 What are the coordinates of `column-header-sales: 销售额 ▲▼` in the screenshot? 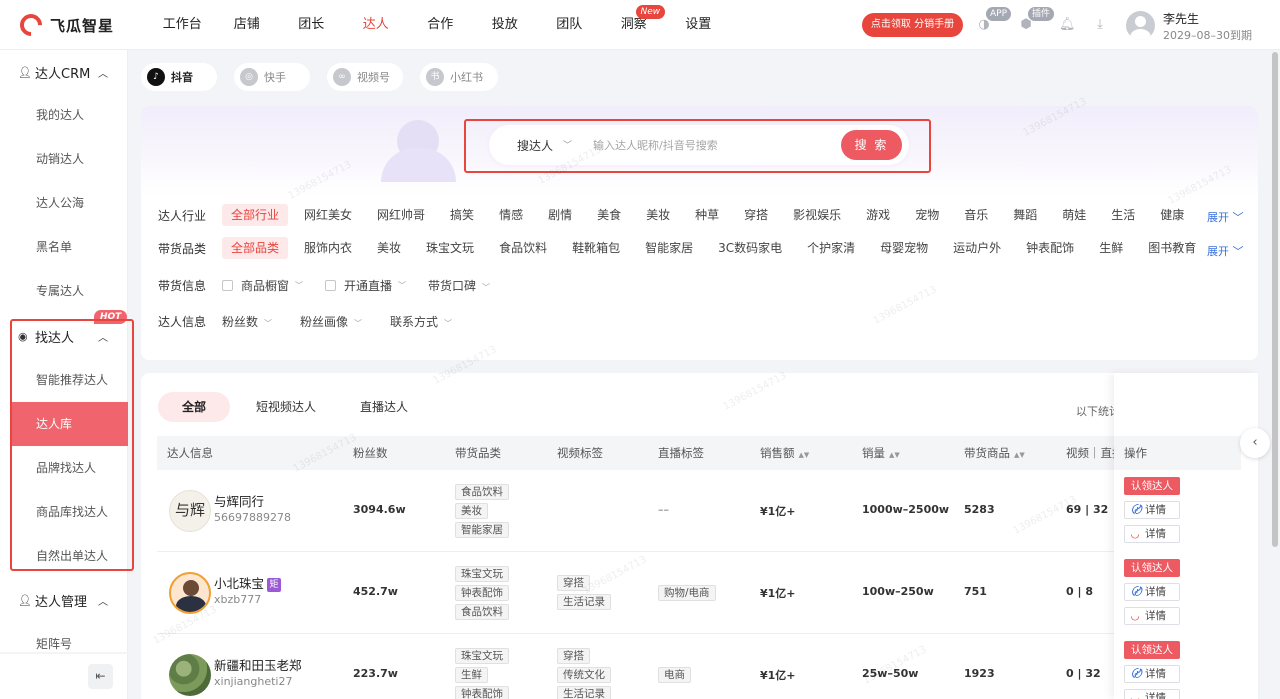 It's located at (784, 453).